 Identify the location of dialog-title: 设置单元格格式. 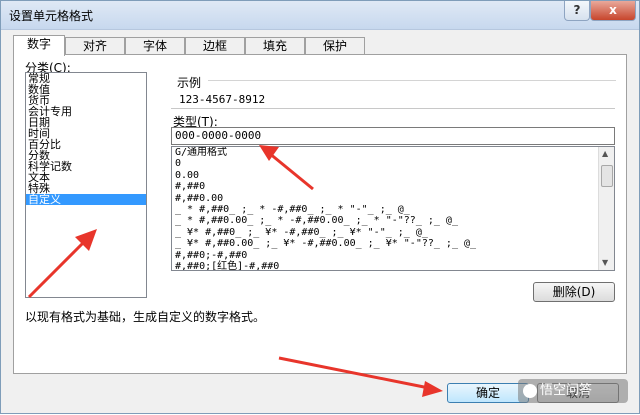
(51, 16).